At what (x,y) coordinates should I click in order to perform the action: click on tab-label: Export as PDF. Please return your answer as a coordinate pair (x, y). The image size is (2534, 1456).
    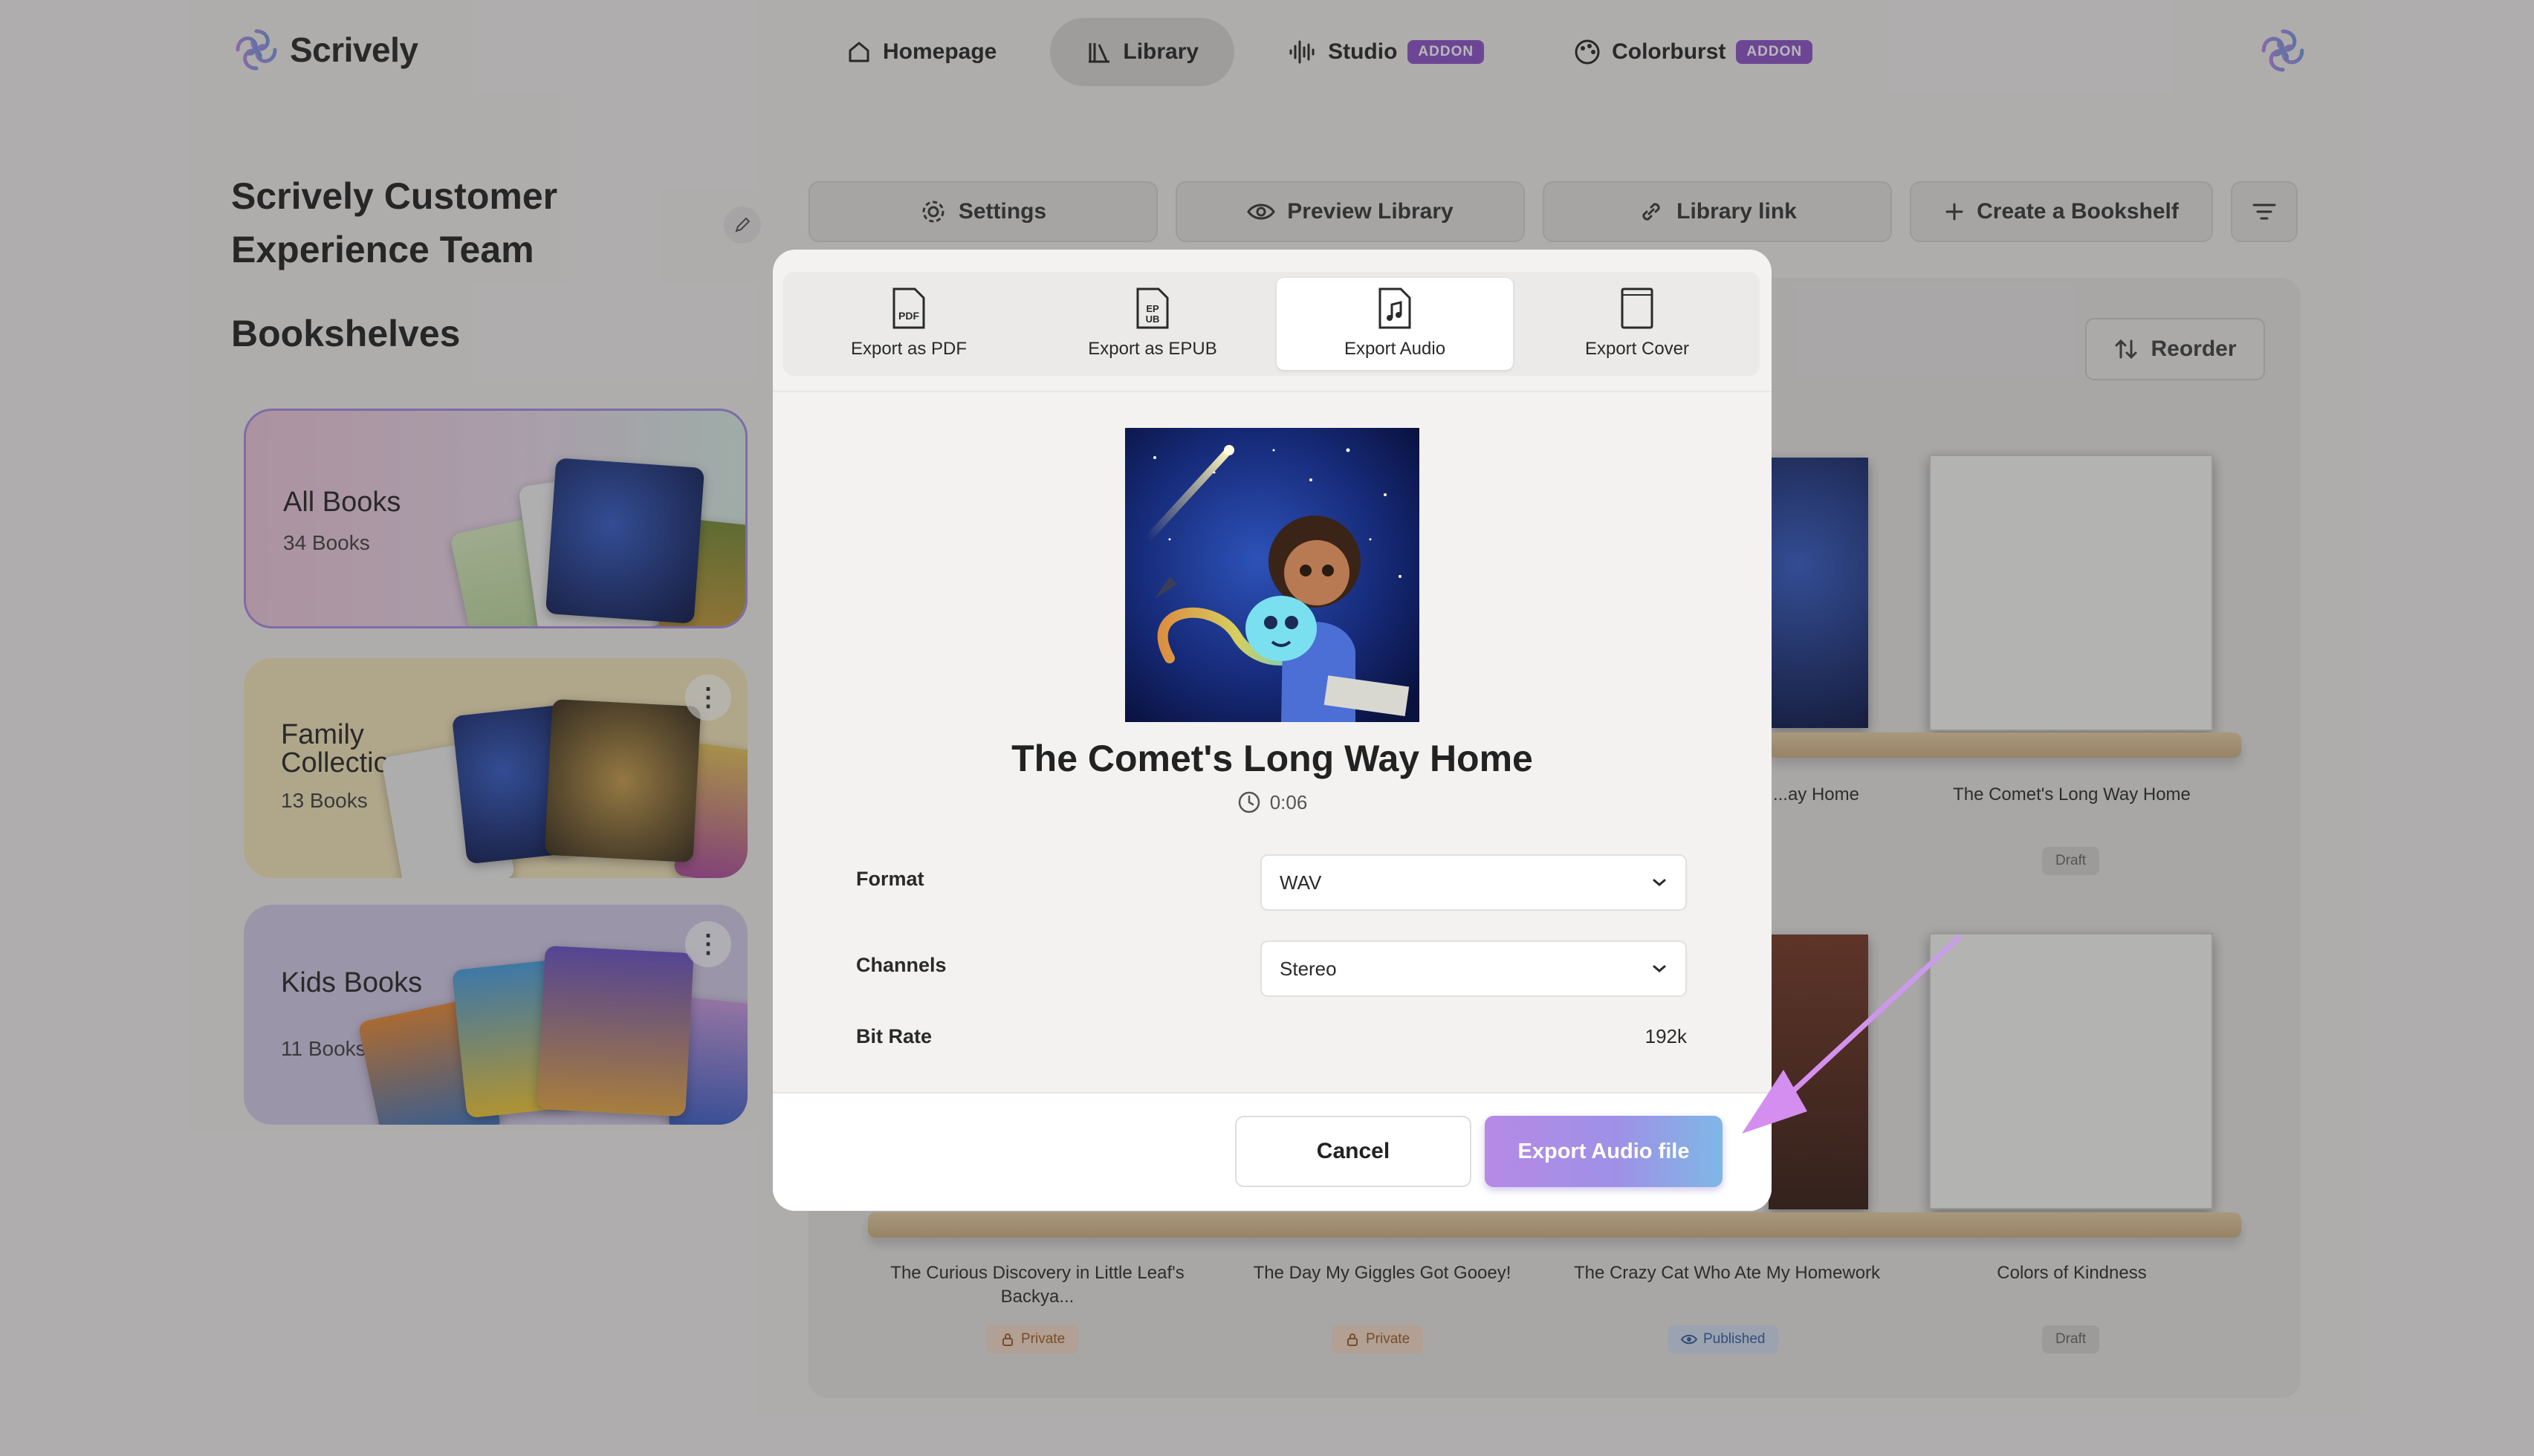
    Looking at the image, I should click on (909, 349).